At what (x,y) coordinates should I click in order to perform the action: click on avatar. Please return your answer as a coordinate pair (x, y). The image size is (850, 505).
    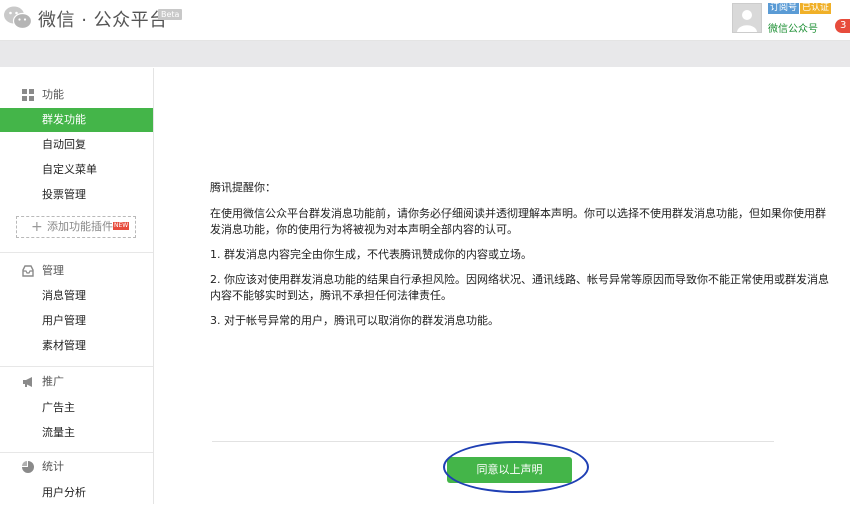
    Looking at the image, I should click on (747, 18).